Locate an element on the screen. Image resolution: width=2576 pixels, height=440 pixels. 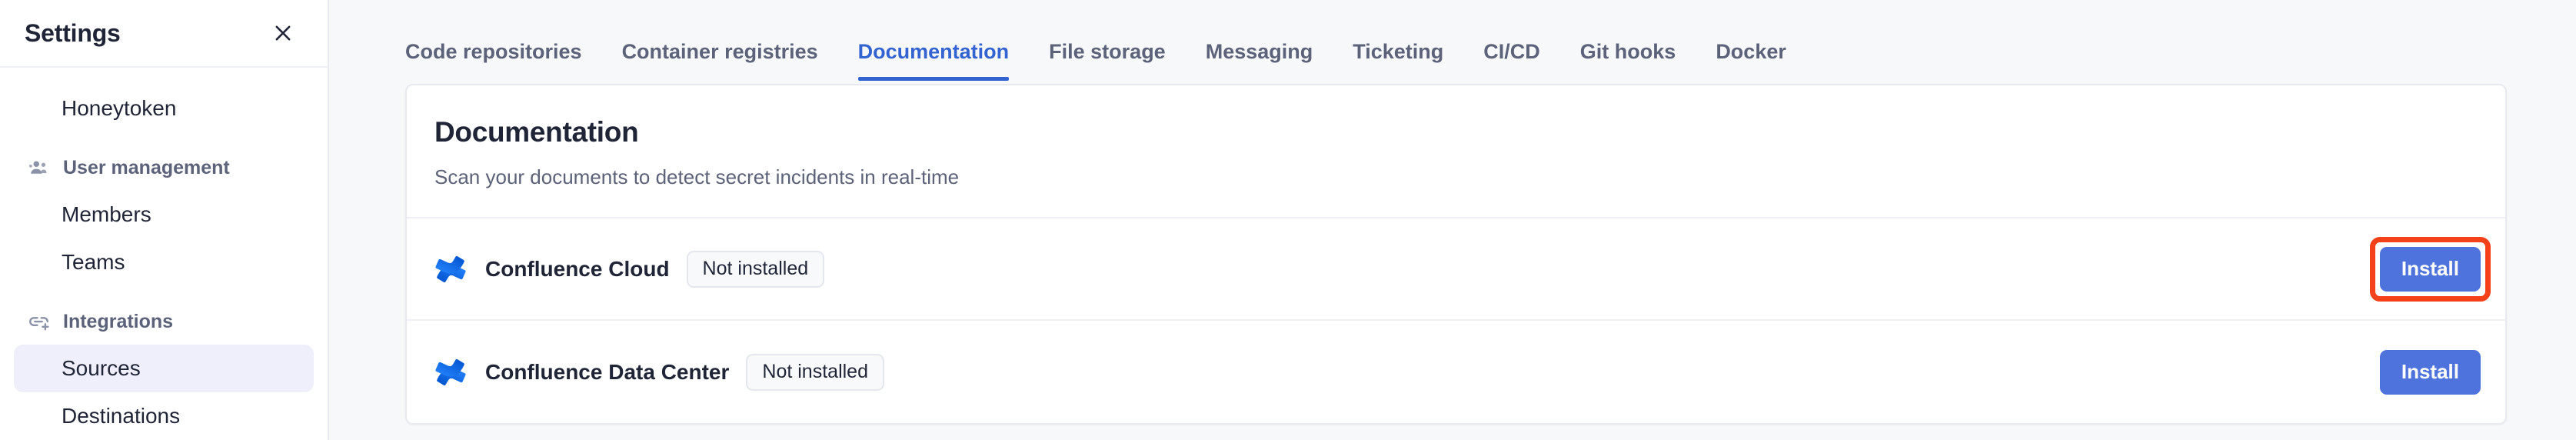
tab-container-registries: Container registries is located at coordinates (720, 61).